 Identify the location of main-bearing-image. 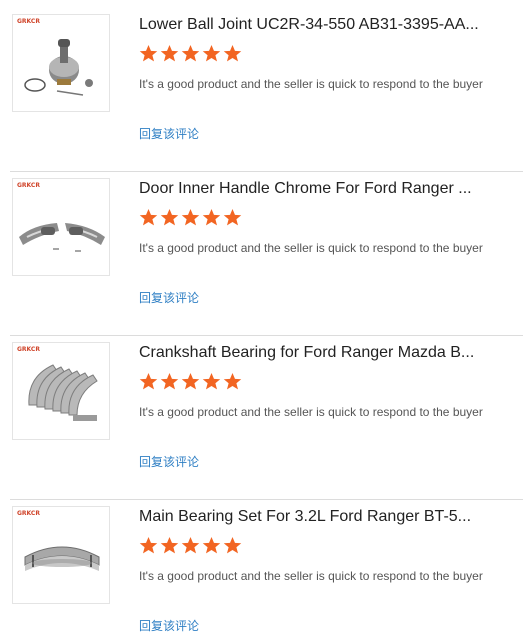
(62, 558).